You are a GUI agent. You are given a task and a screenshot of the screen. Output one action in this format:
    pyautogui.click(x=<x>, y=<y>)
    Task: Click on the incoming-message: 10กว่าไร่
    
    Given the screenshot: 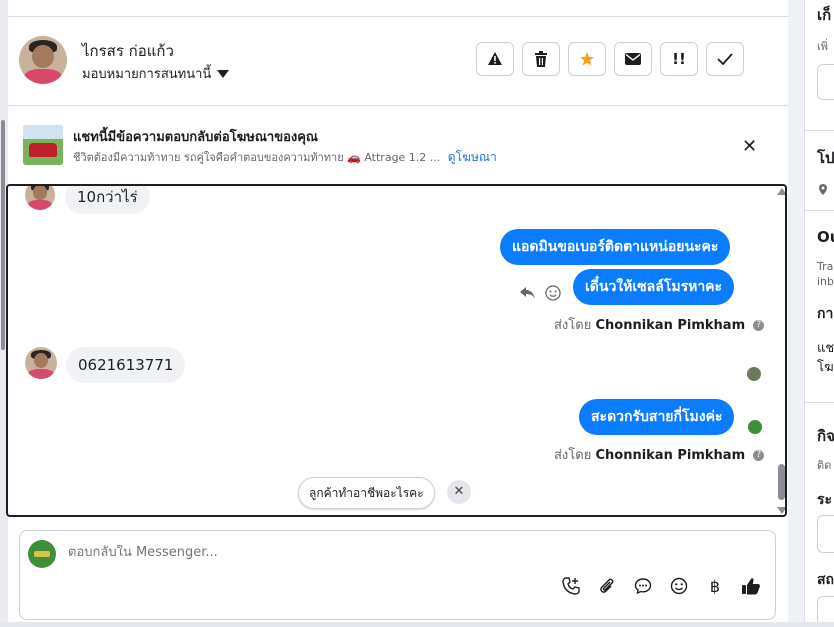 What is the action you would take?
    pyautogui.click(x=107, y=200)
    